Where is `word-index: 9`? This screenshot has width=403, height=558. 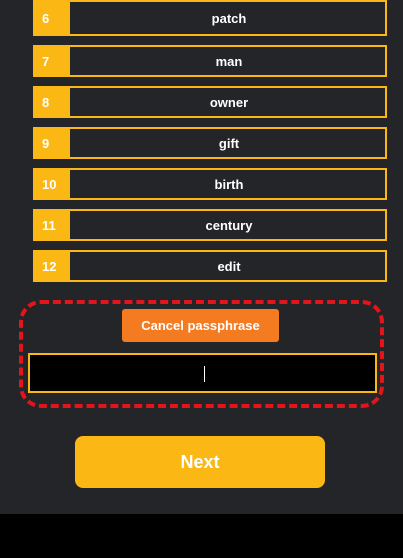 word-index: 9 is located at coordinates (51, 143).